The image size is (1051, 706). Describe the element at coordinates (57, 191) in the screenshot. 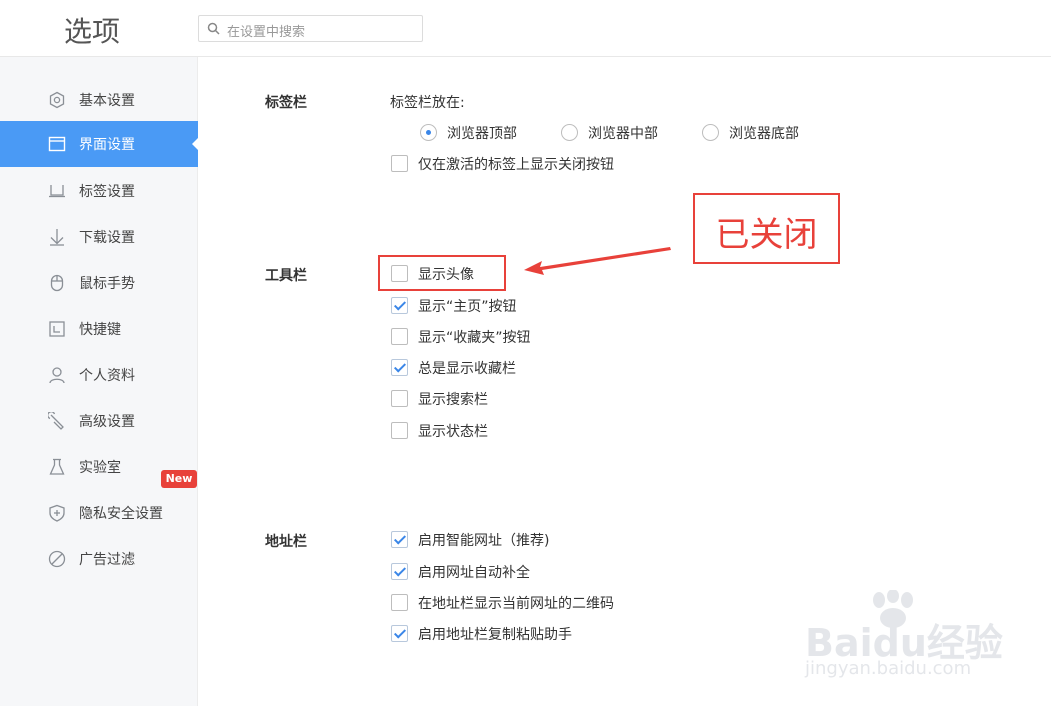

I see `tab-icon` at that location.